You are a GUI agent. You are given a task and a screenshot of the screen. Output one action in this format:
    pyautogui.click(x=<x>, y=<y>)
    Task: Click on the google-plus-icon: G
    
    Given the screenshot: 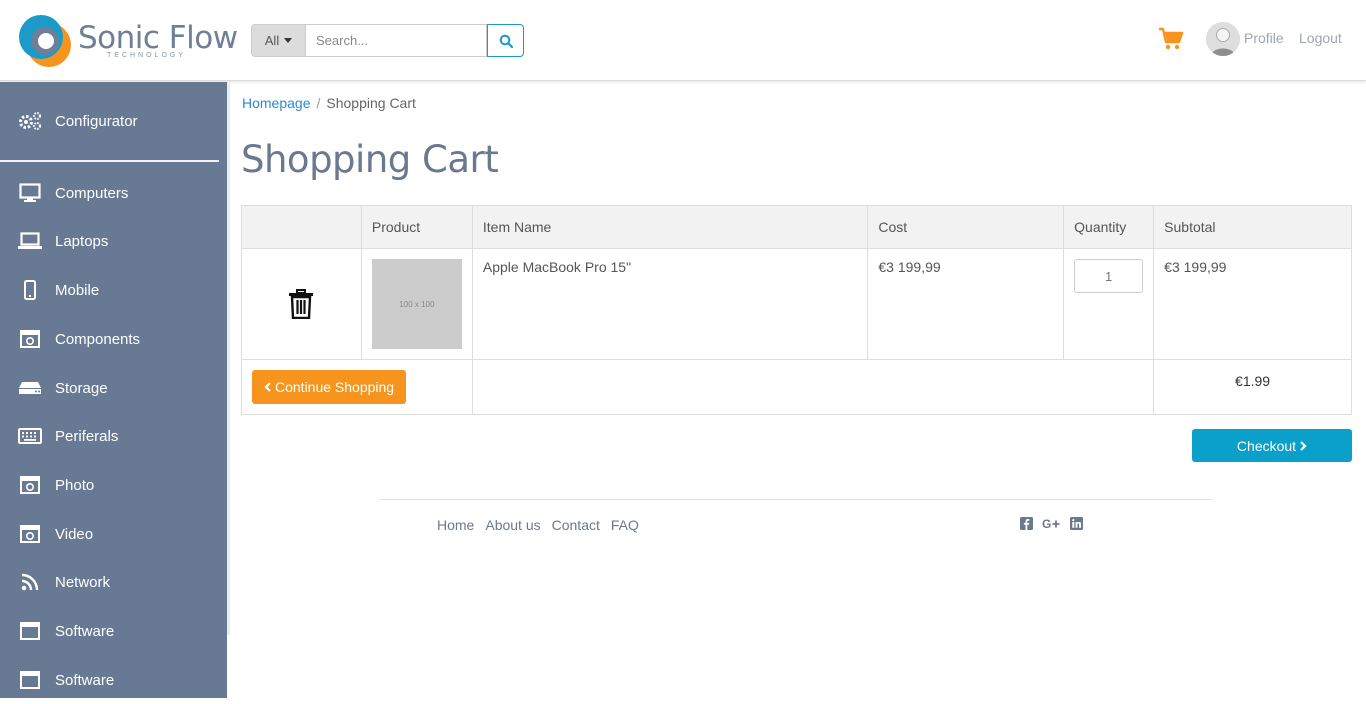 What is the action you would take?
    pyautogui.click(x=1051, y=524)
    